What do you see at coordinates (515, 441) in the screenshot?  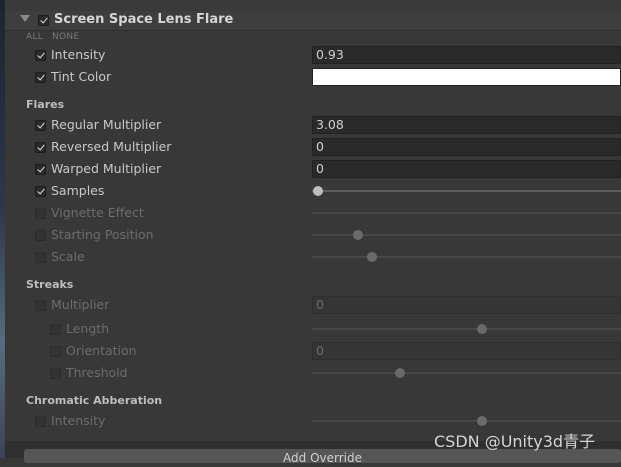 I see `watermark-text: CSDN @Unity3d青子` at bounding box center [515, 441].